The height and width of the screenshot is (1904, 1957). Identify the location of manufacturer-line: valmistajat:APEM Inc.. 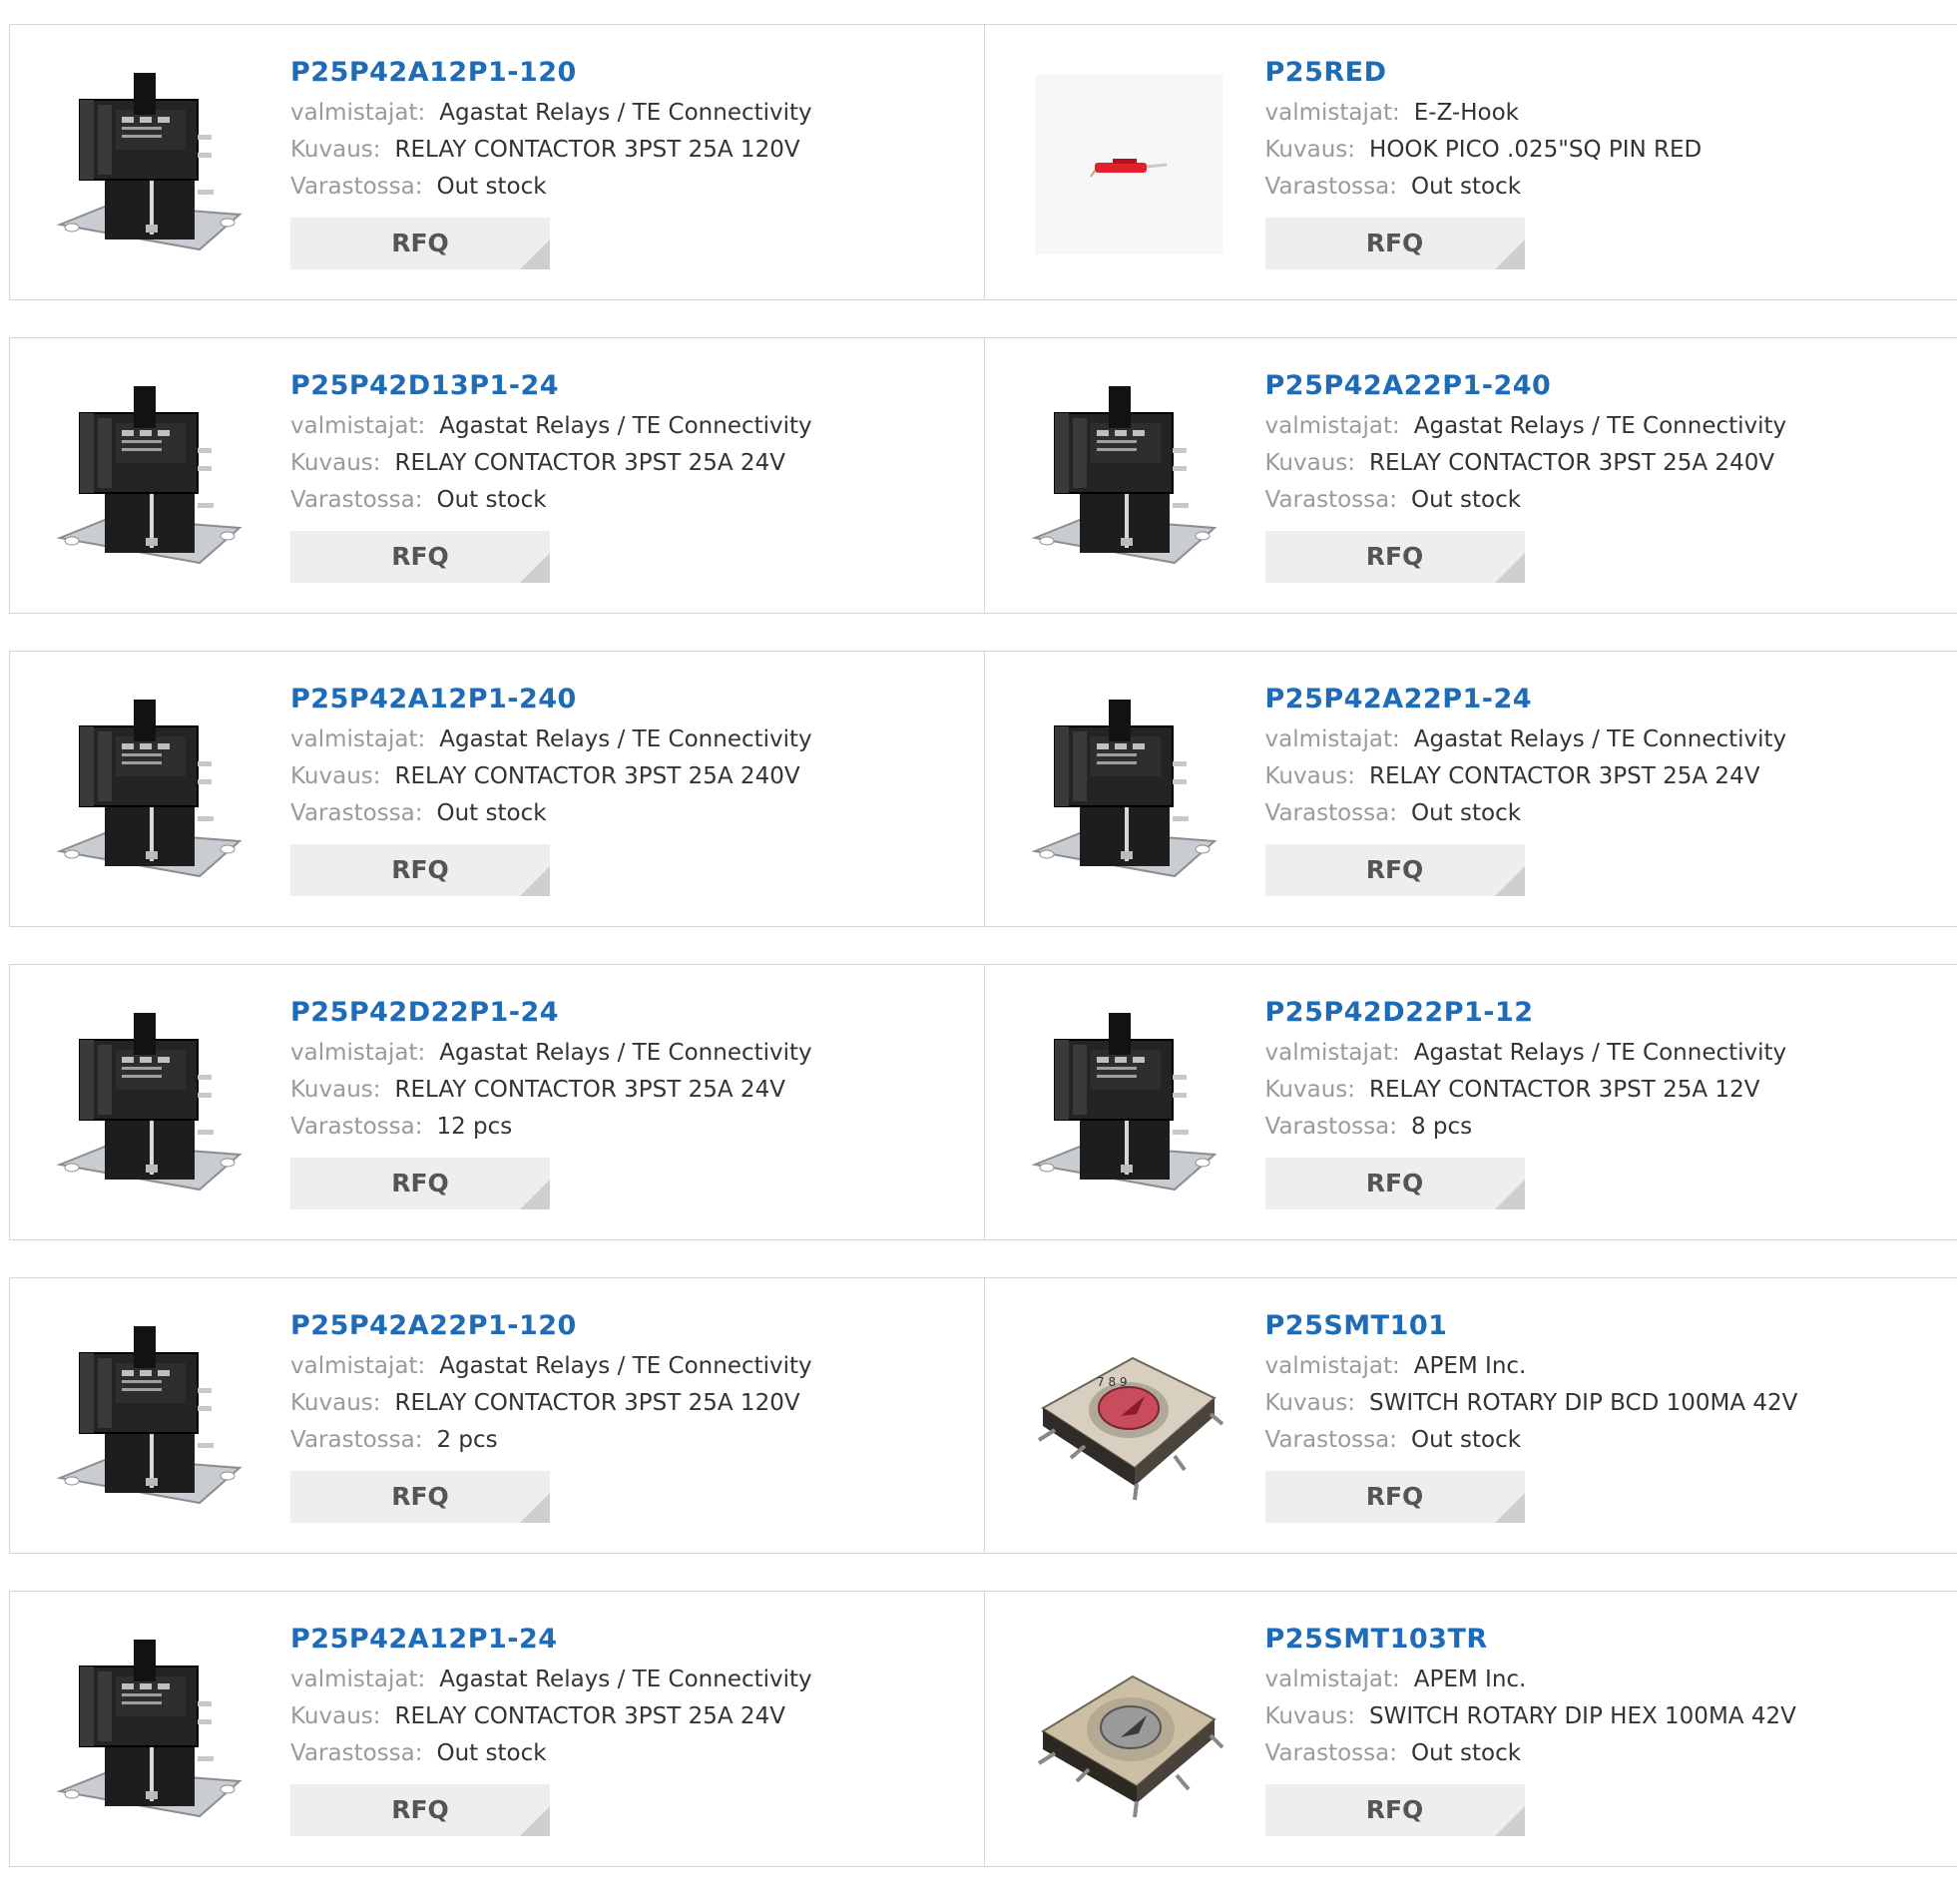
(1532, 1366).